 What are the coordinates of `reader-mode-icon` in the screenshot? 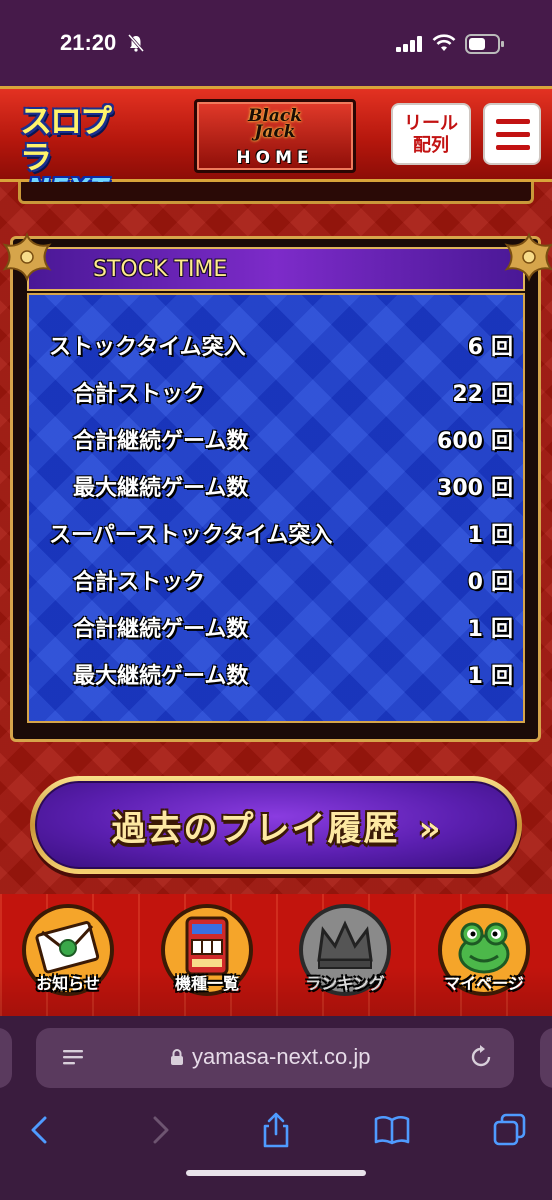 It's located at (73, 1058).